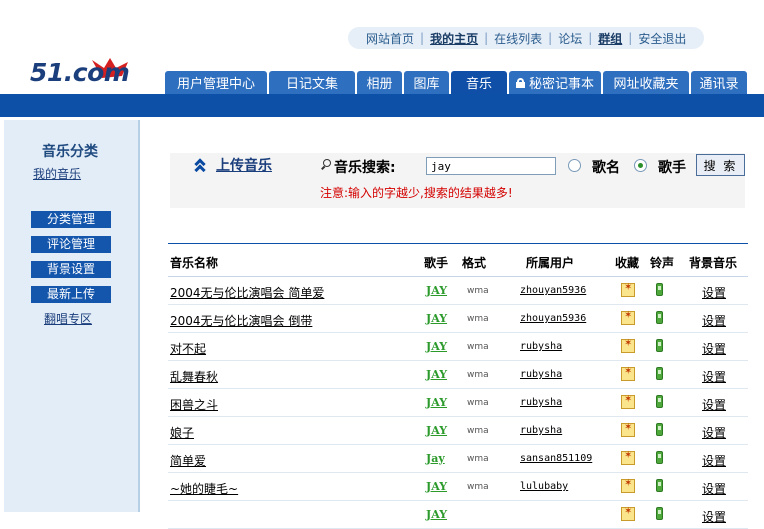 This screenshot has height=529, width=764. What do you see at coordinates (247, 292) in the screenshot?
I see `song-name-link: 2004无与伦比演唱会 简单爱` at bounding box center [247, 292].